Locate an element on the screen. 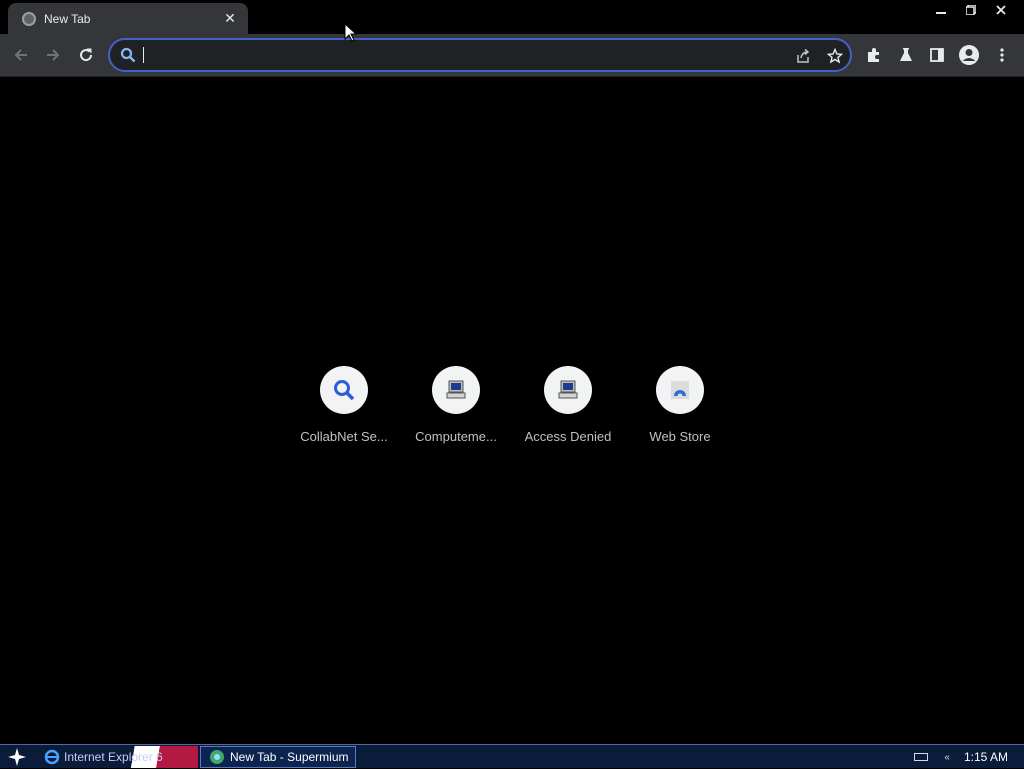 This screenshot has width=1024, height=769. share-button is located at coordinates (803, 56).